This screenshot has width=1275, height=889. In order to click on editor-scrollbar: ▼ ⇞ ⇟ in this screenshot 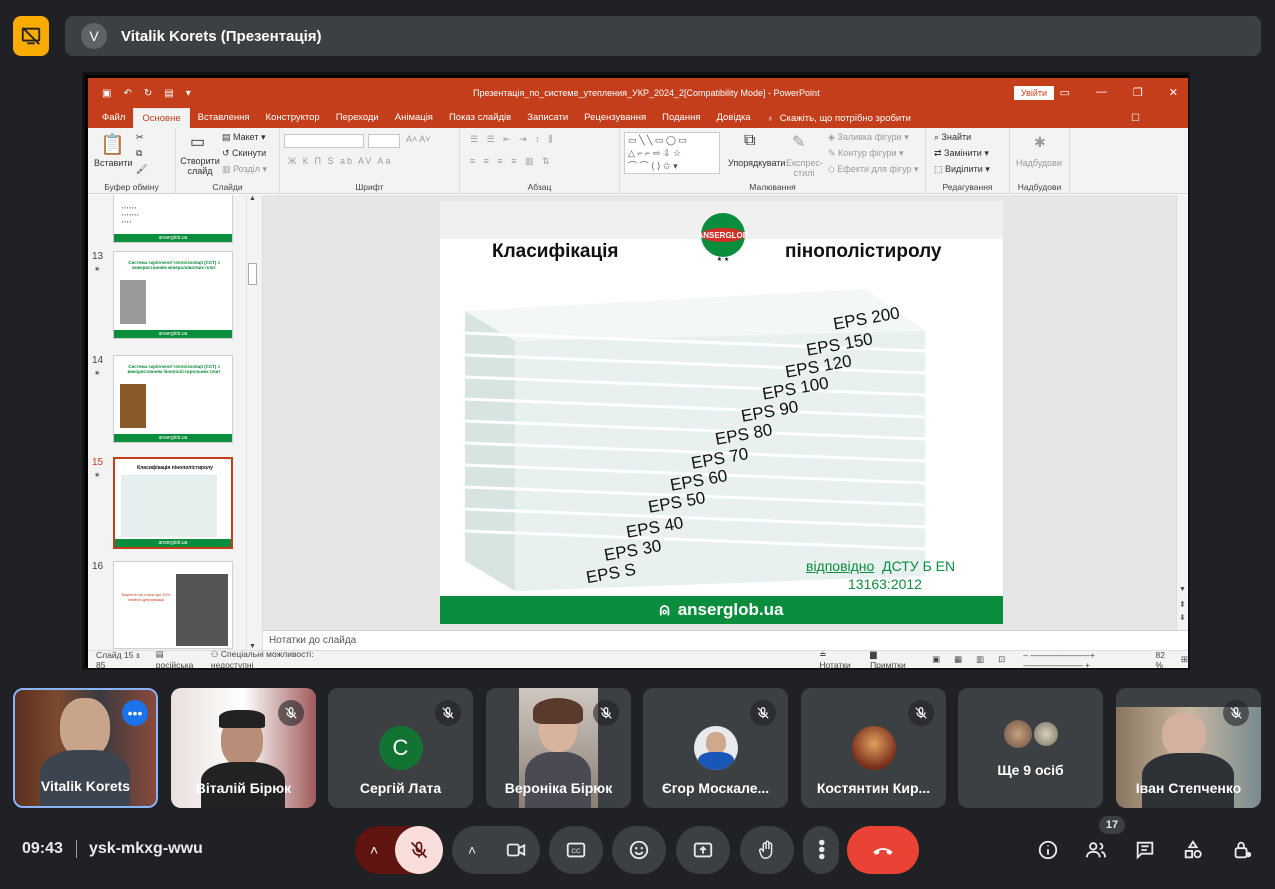, I will do `click(1182, 412)`.